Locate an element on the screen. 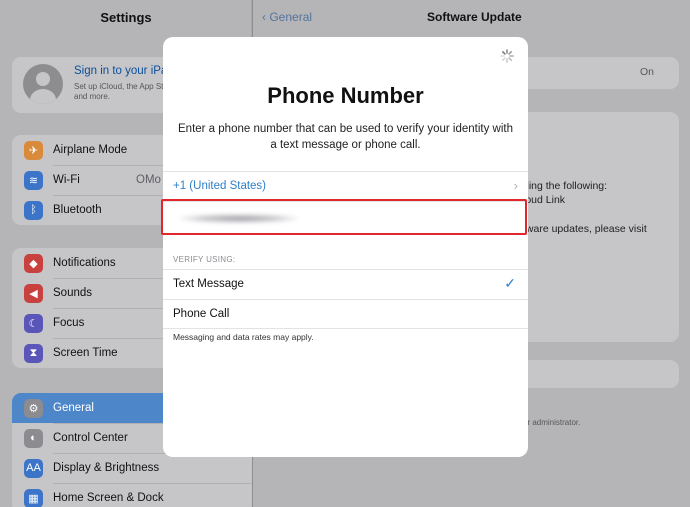  phone-call-option: Phone Call is located at coordinates (345, 314).